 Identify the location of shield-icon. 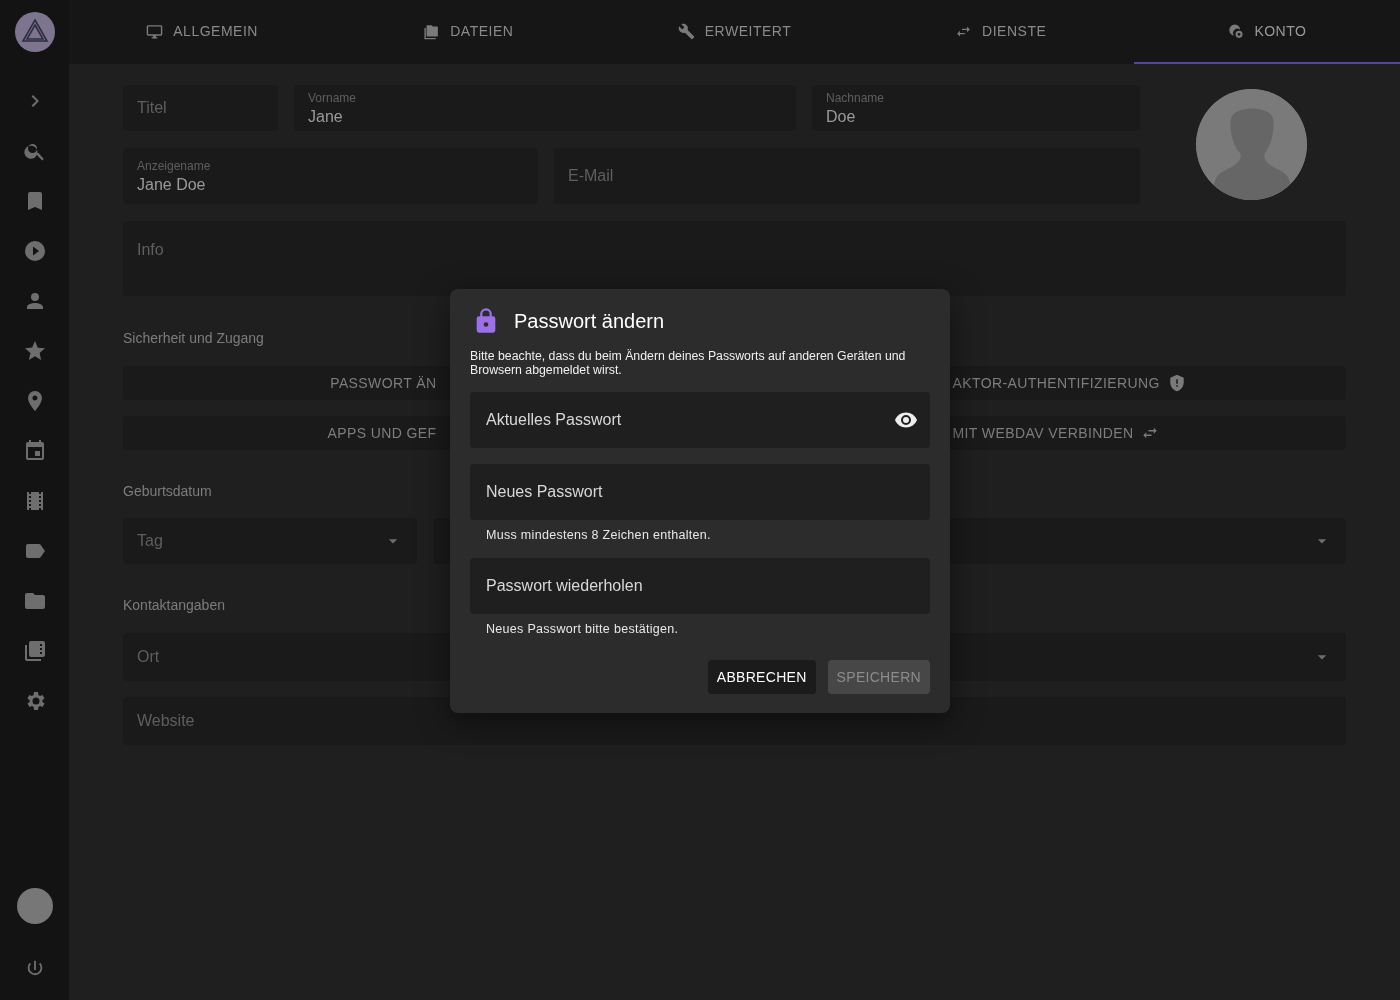
(1176, 383).